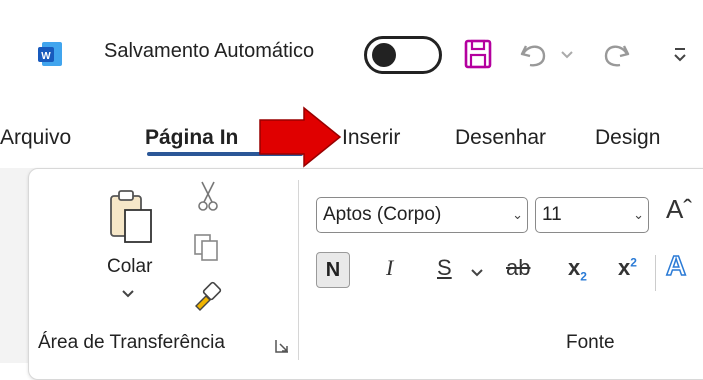 This screenshot has height=380, width=703. What do you see at coordinates (567, 54) in the screenshot?
I see `undo-dropdown-icon` at bounding box center [567, 54].